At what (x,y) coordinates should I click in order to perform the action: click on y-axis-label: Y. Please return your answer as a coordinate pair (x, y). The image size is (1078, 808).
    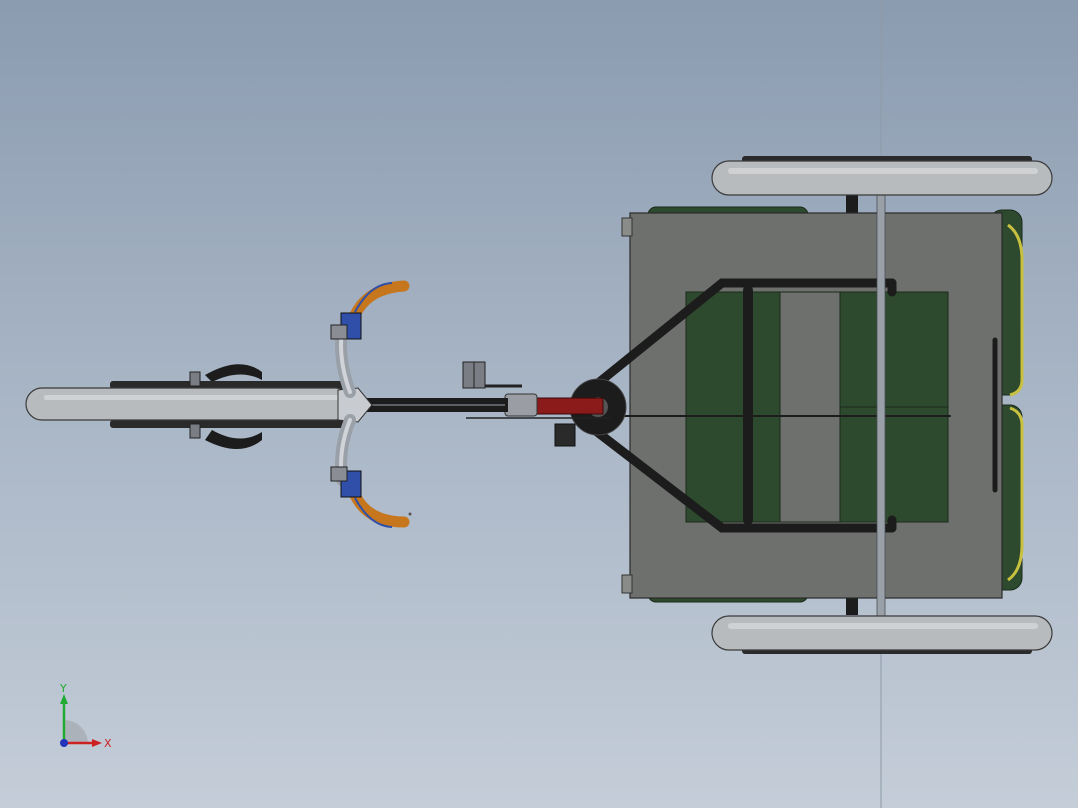
    Looking at the image, I should click on (63, 688).